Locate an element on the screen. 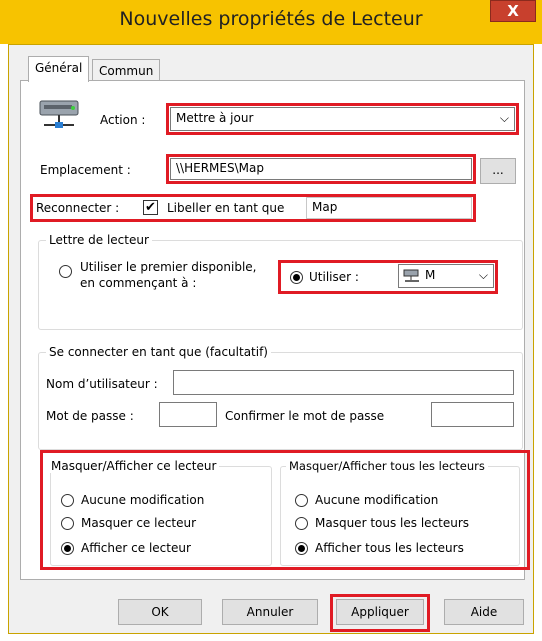 The height and width of the screenshot is (641, 542). all-show-label: Afficher tous les lecteurs is located at coordinates (389, 548).